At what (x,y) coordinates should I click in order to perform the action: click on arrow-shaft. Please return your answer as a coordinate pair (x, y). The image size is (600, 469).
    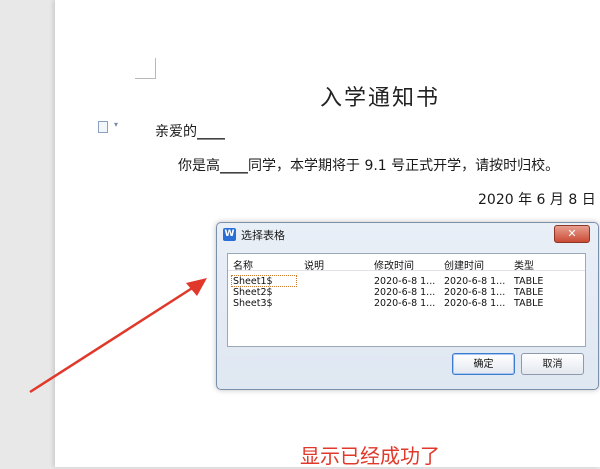
    Looking at the image, I should click on (113, 338).